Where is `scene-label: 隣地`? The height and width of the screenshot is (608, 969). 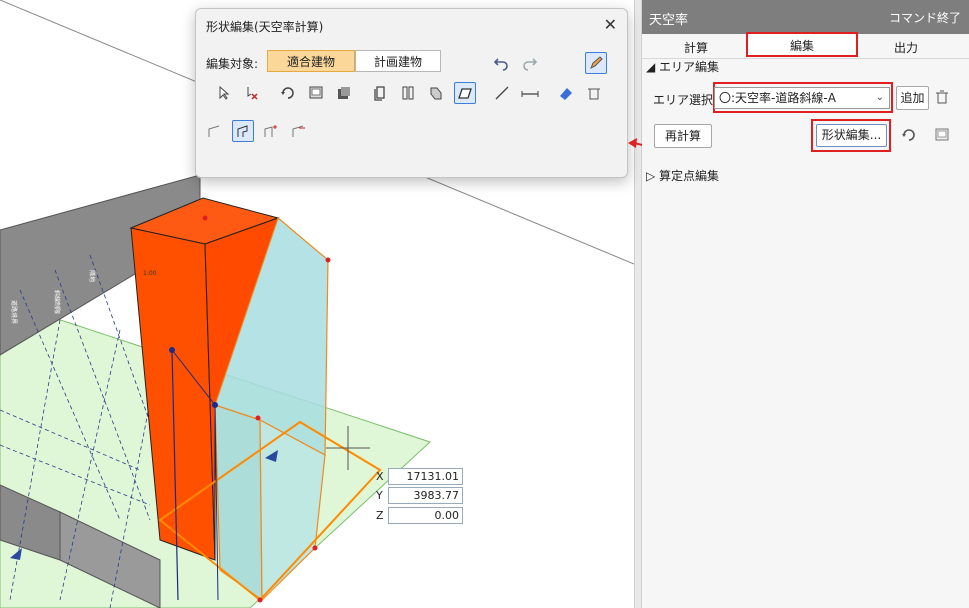
scene-label: 隣地 is located at coordinates (92, 276).